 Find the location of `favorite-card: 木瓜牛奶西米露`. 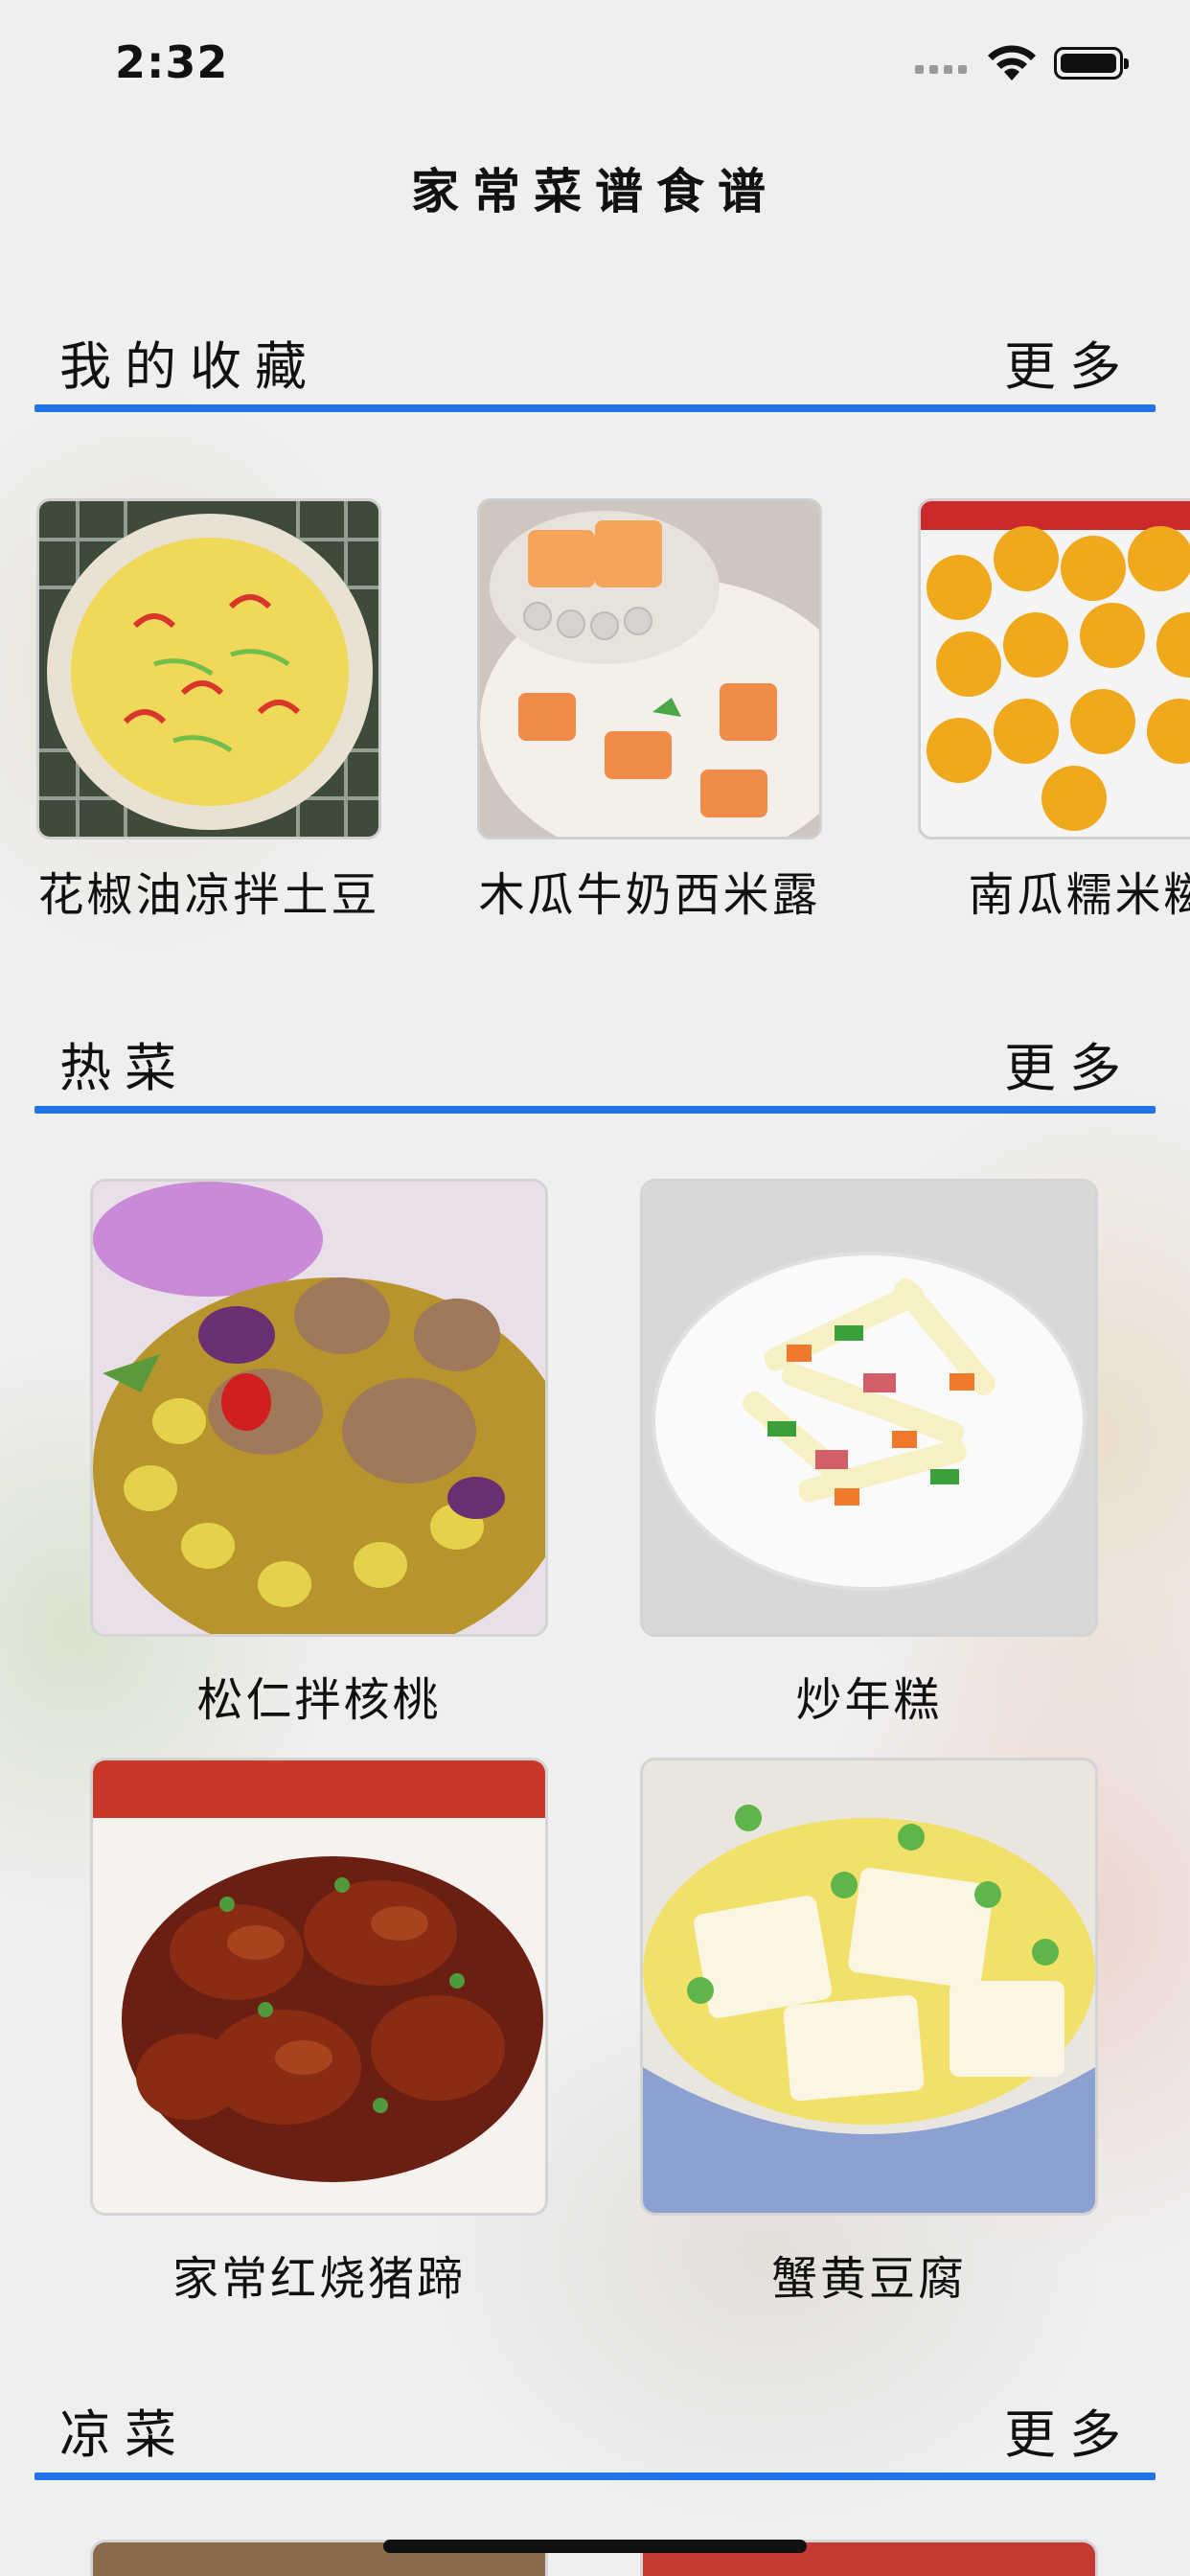

favorite-card: 木瓜牛奶西米露 is located at coordinates (650, 711).